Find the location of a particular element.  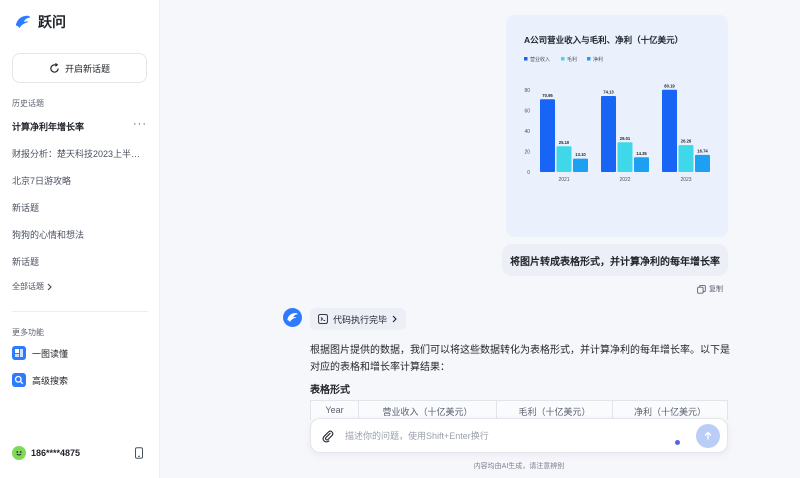

code-status-label: 代码执行完毕 is located at coordinates (360, 319).